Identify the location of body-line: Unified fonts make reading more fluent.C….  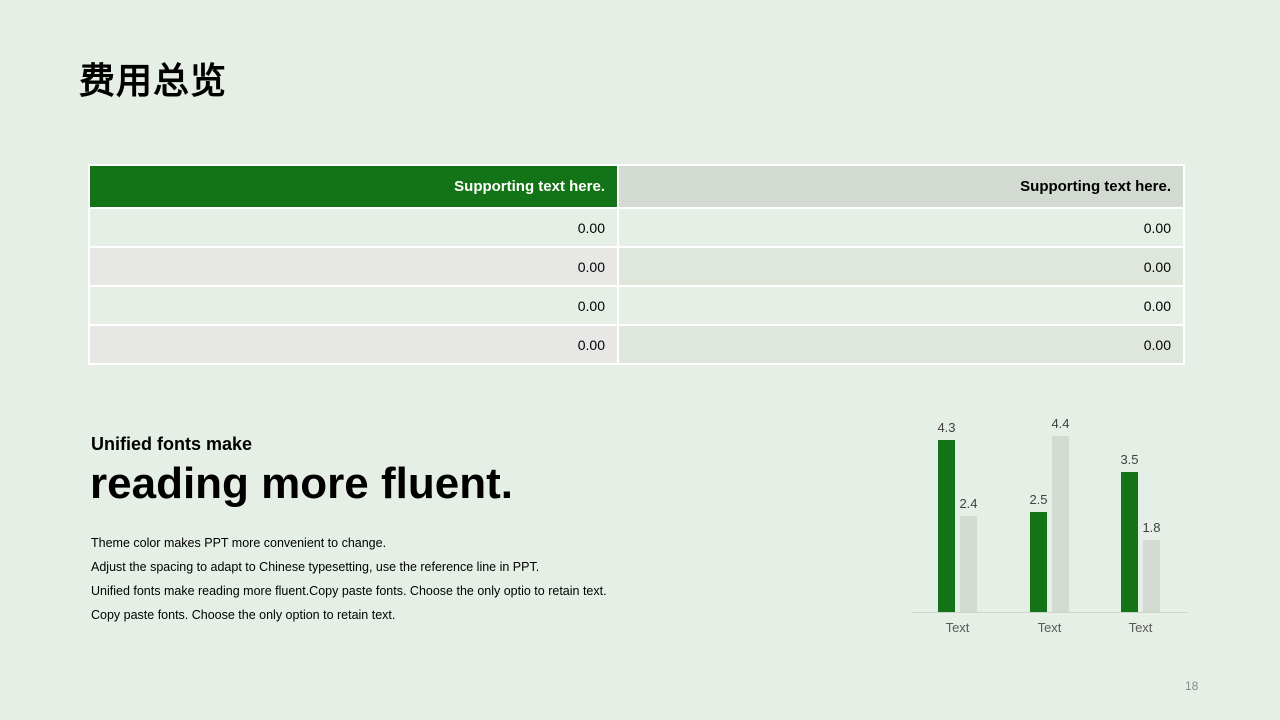
(349, 591).